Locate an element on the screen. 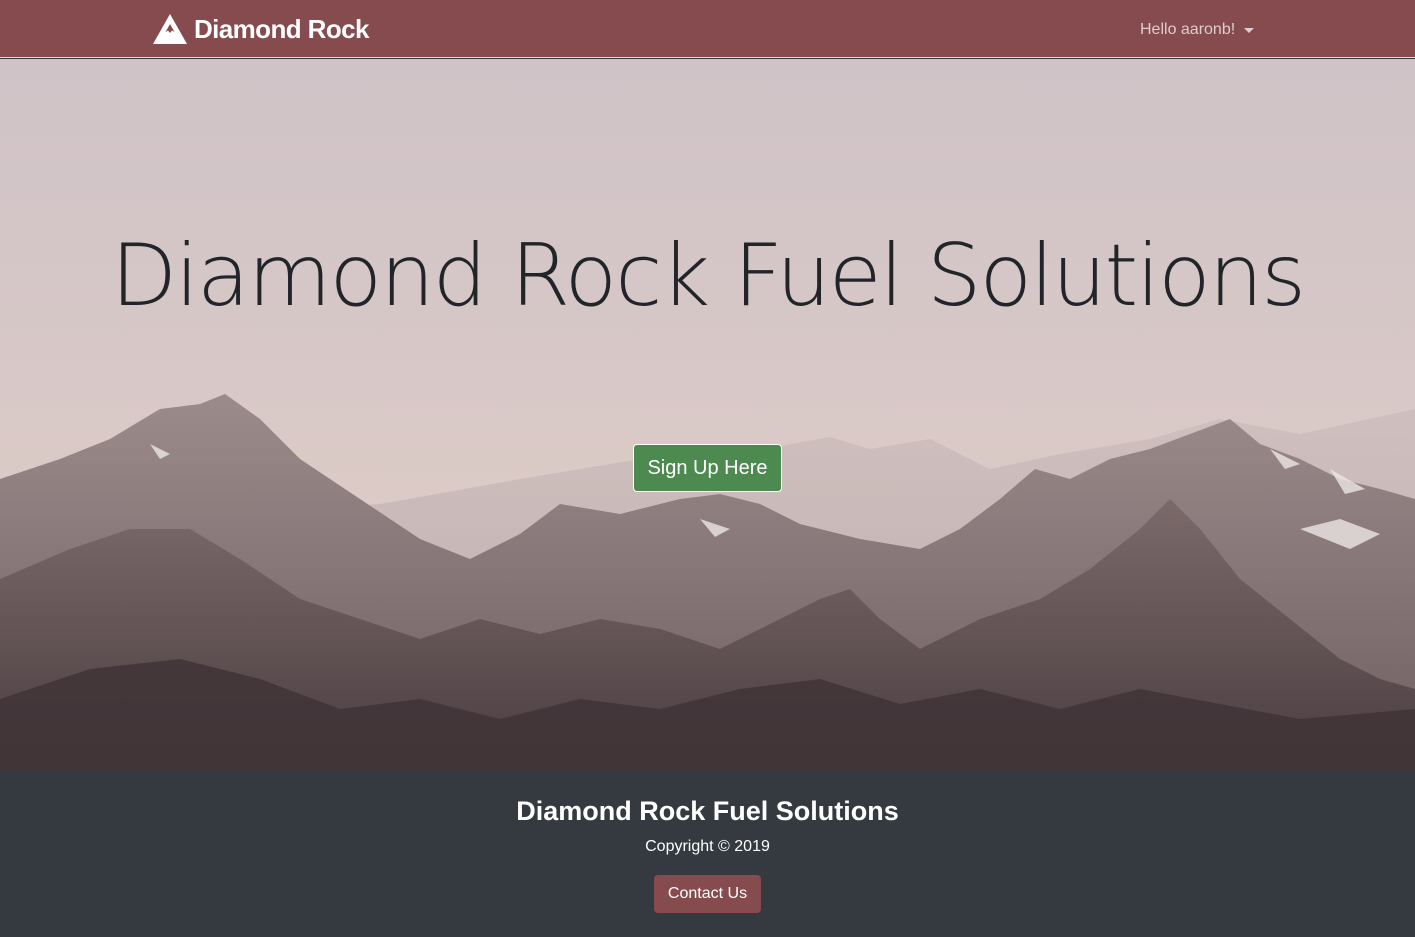 The image size is (1415, 937). sign-up-button: Sign Up Here is located at coordinates (707, 468).